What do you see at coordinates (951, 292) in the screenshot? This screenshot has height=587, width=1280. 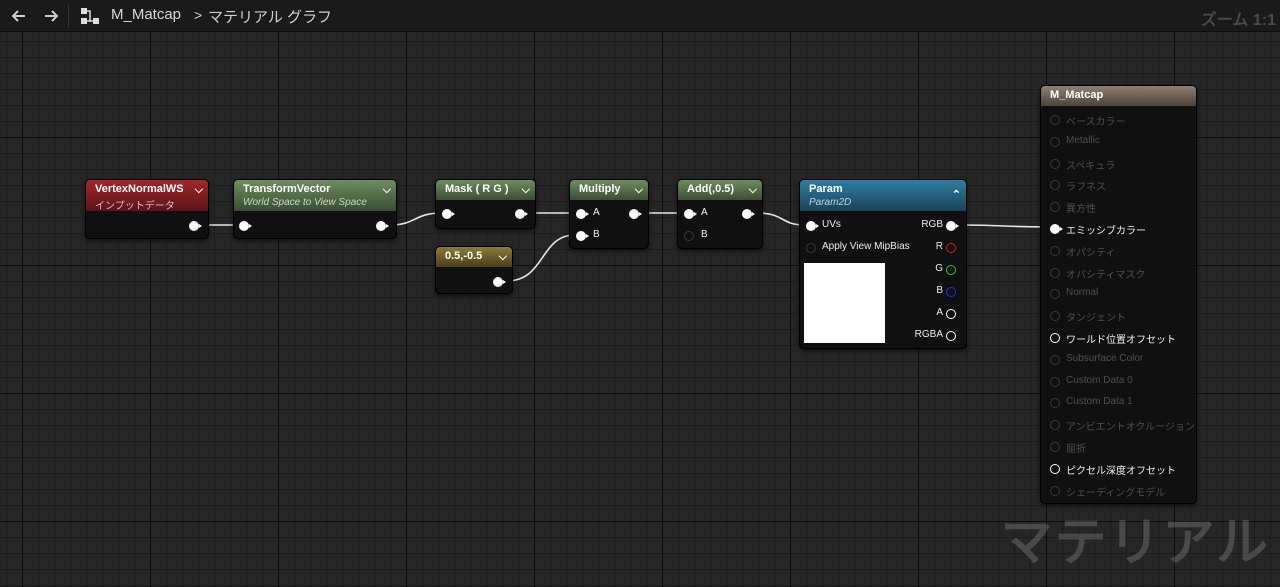 I see `output-pin-b` at bounding box center [951, 292].